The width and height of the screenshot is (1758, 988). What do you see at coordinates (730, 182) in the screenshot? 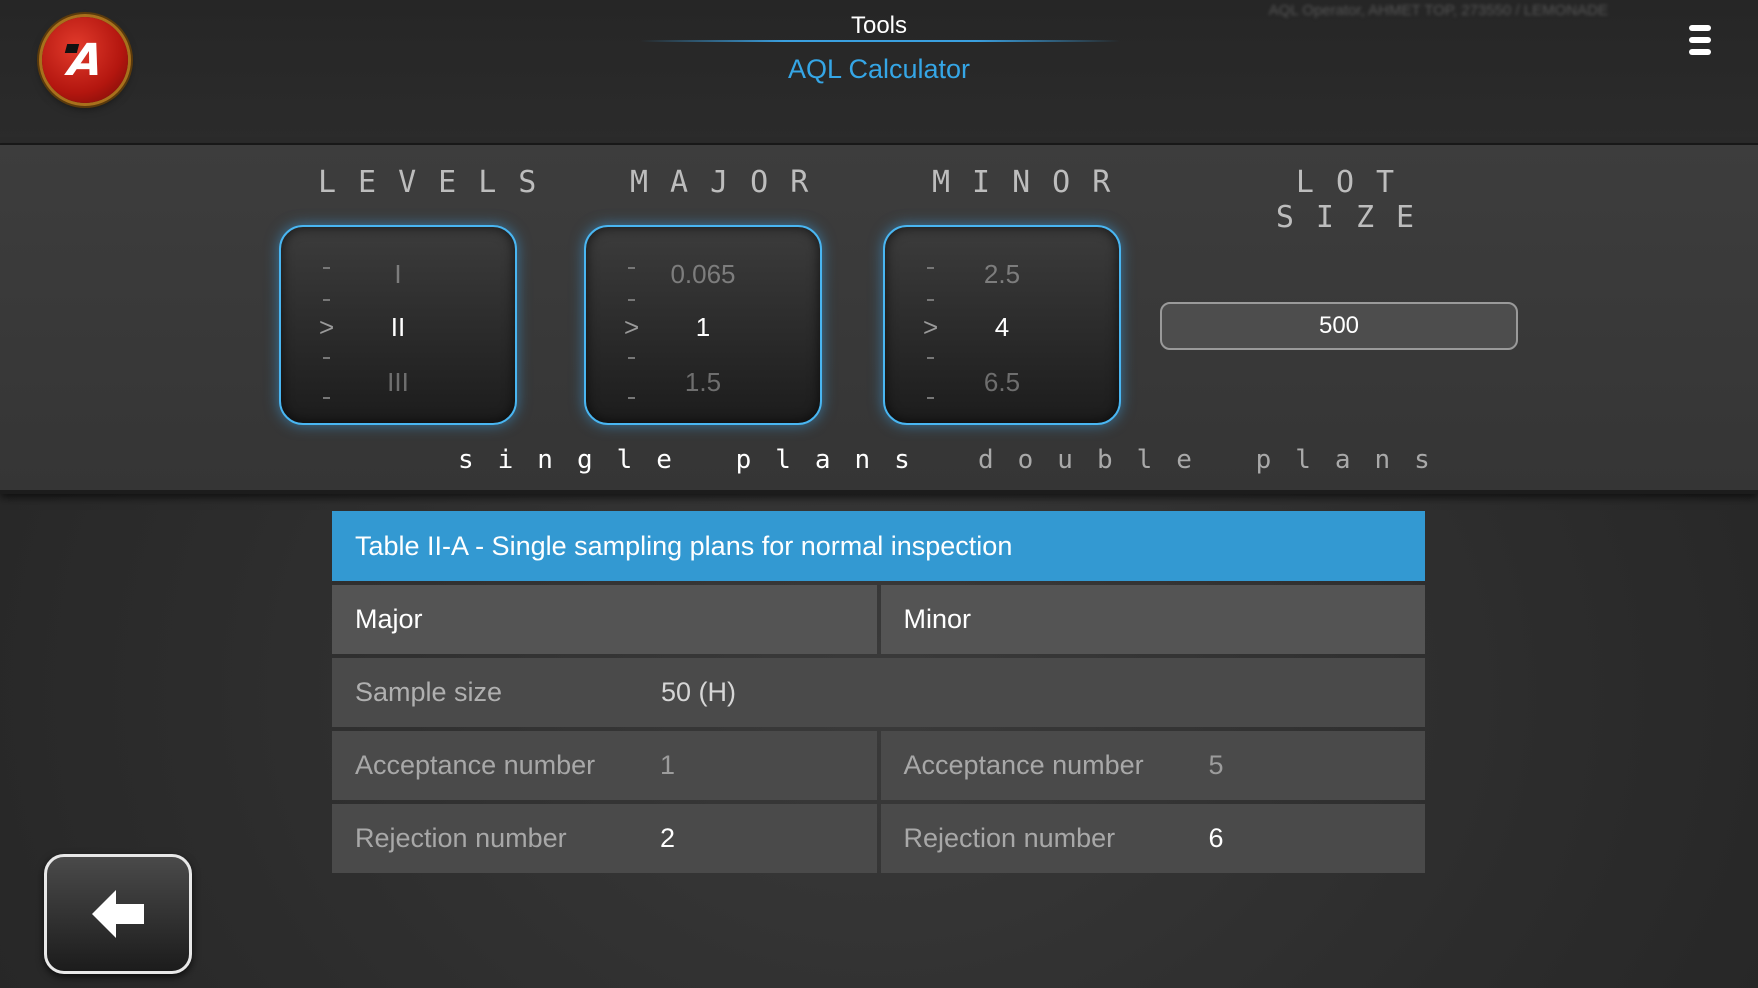
I see `major-label: MAJOR` at bounding box center [730, 182].